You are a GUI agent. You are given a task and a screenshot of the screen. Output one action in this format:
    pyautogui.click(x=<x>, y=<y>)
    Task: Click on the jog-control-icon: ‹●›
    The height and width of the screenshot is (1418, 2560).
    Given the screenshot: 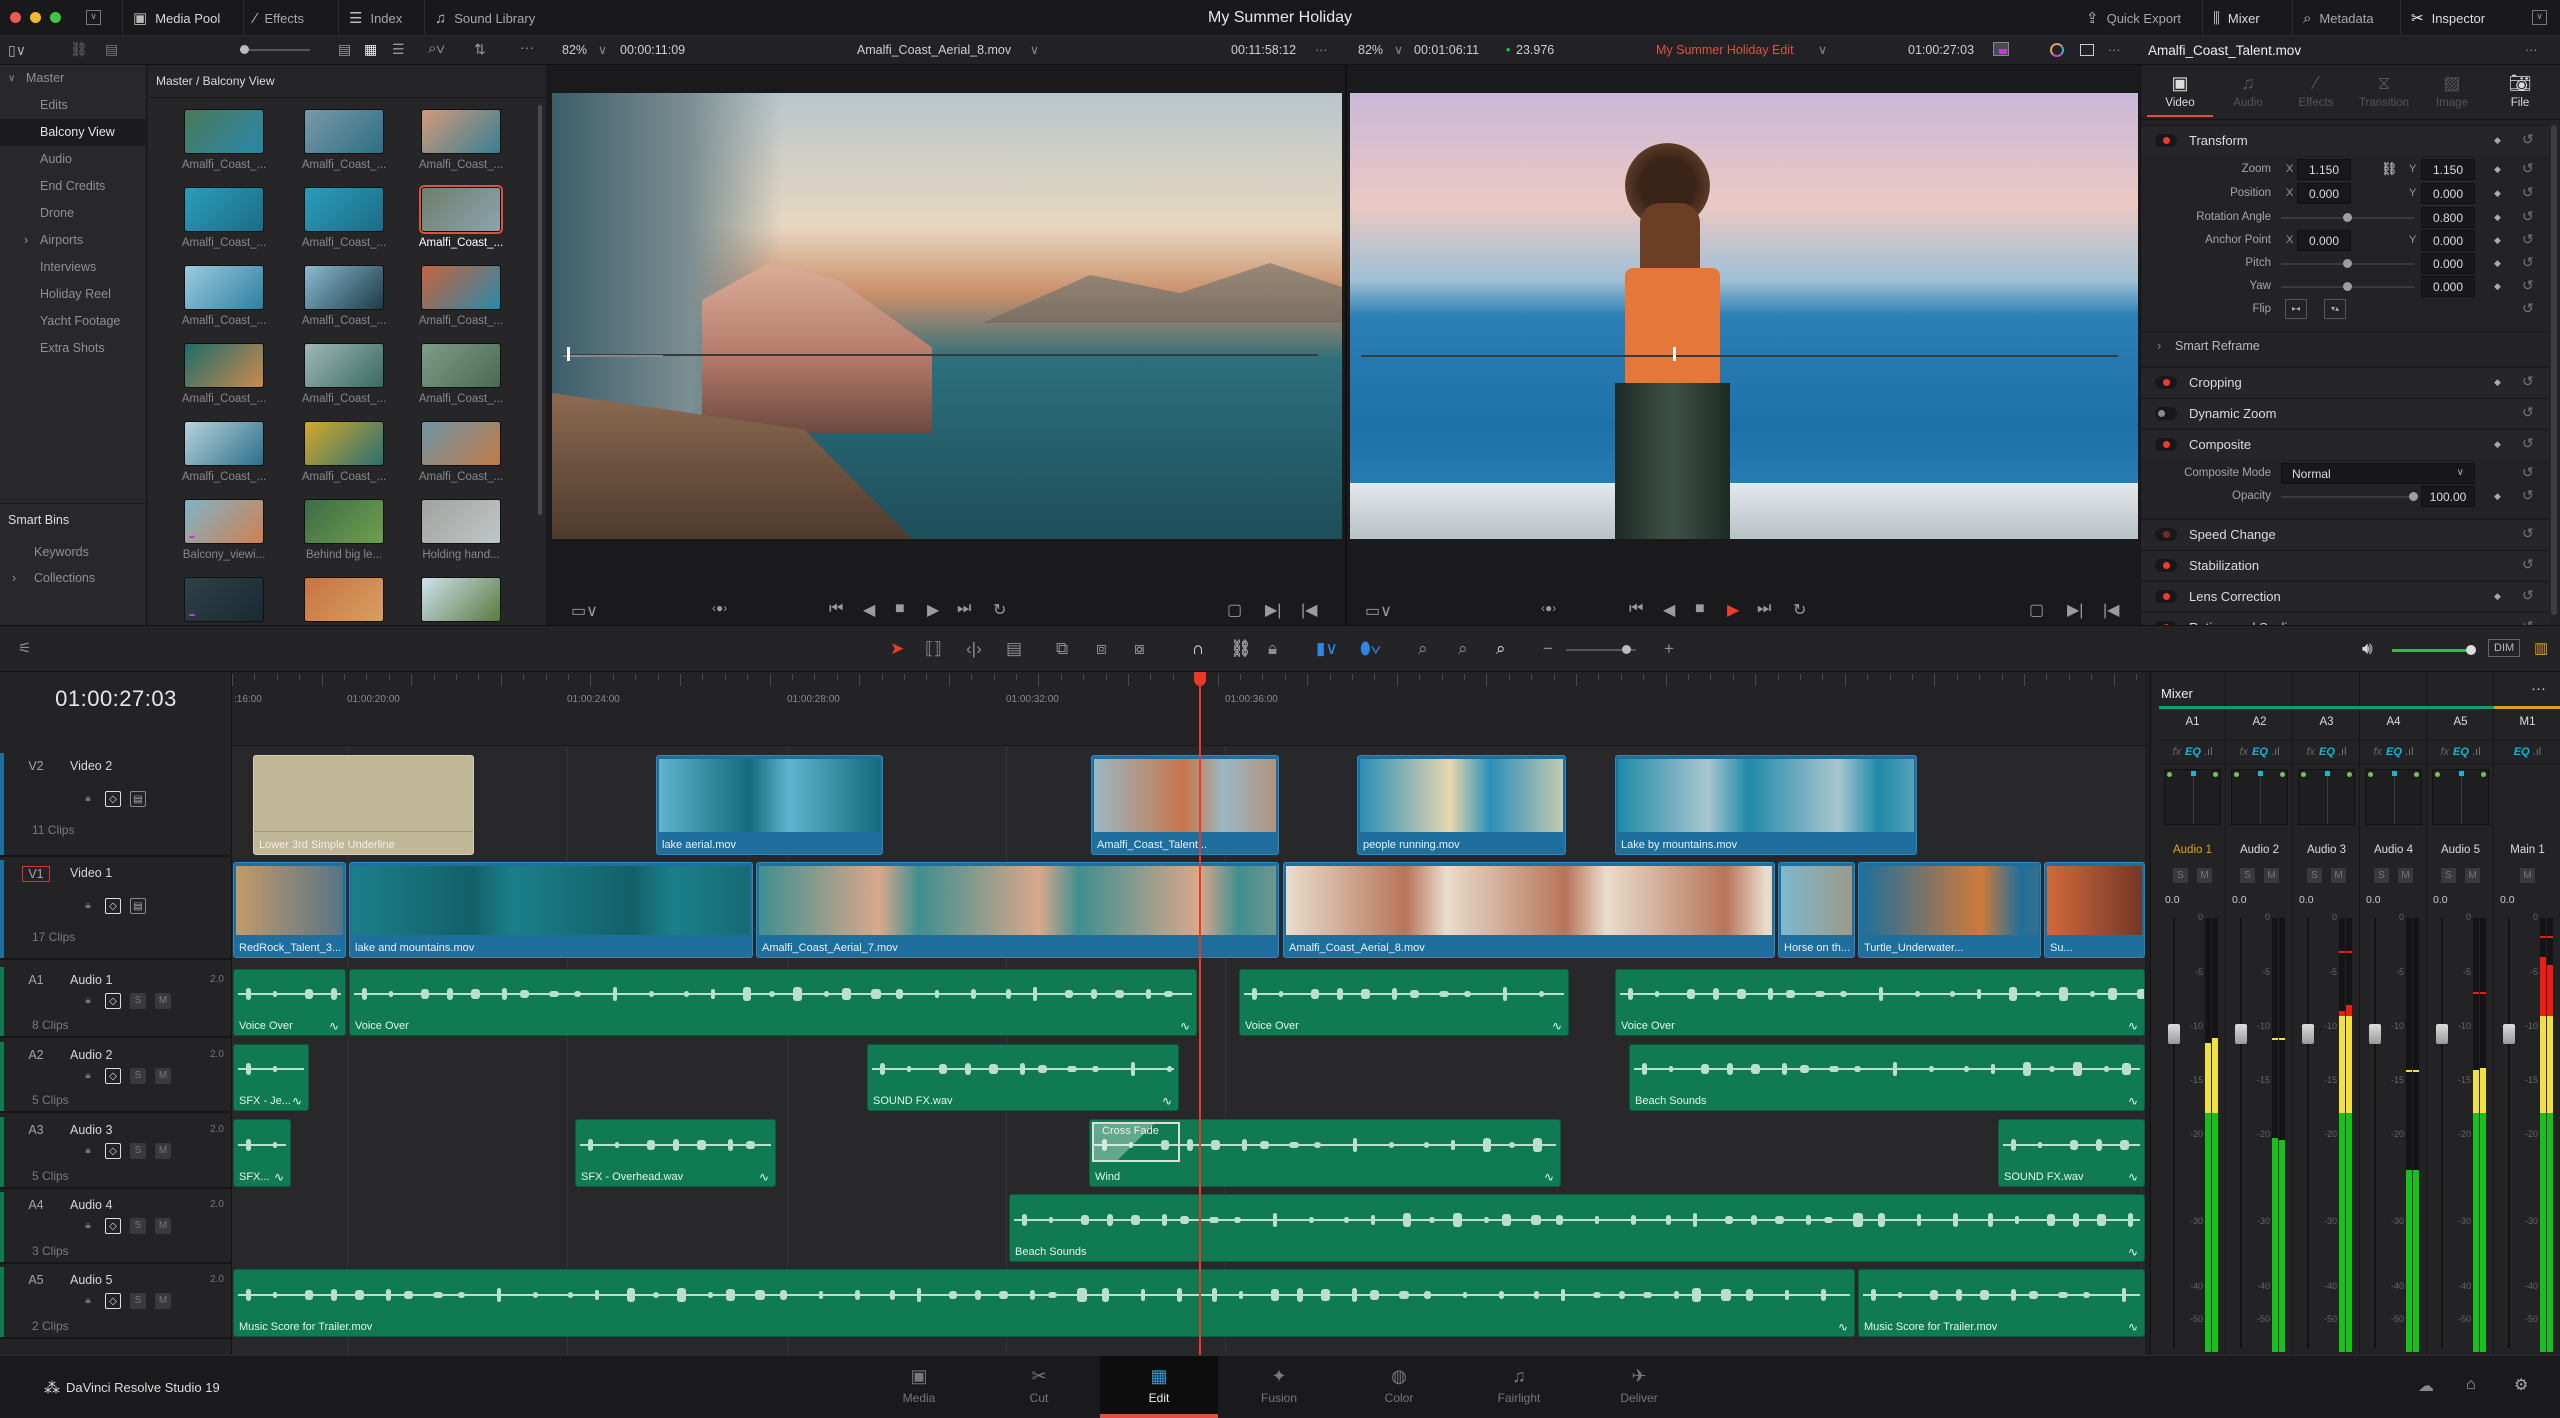 What is the action you would take?
    pyautogui.click(x=1548, y=608)
    